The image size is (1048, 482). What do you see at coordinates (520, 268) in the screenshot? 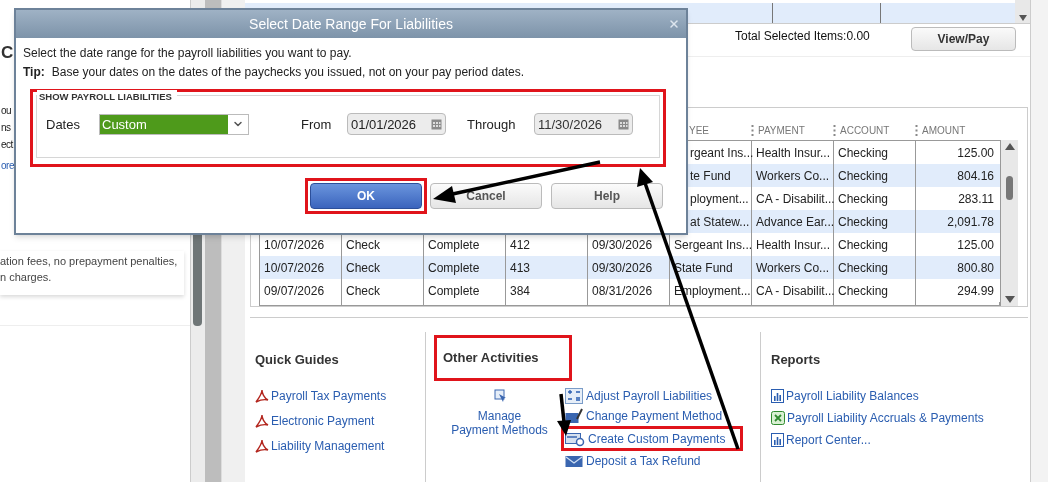
I see `table-cell-text: 413` at bounding box center [520, 268].